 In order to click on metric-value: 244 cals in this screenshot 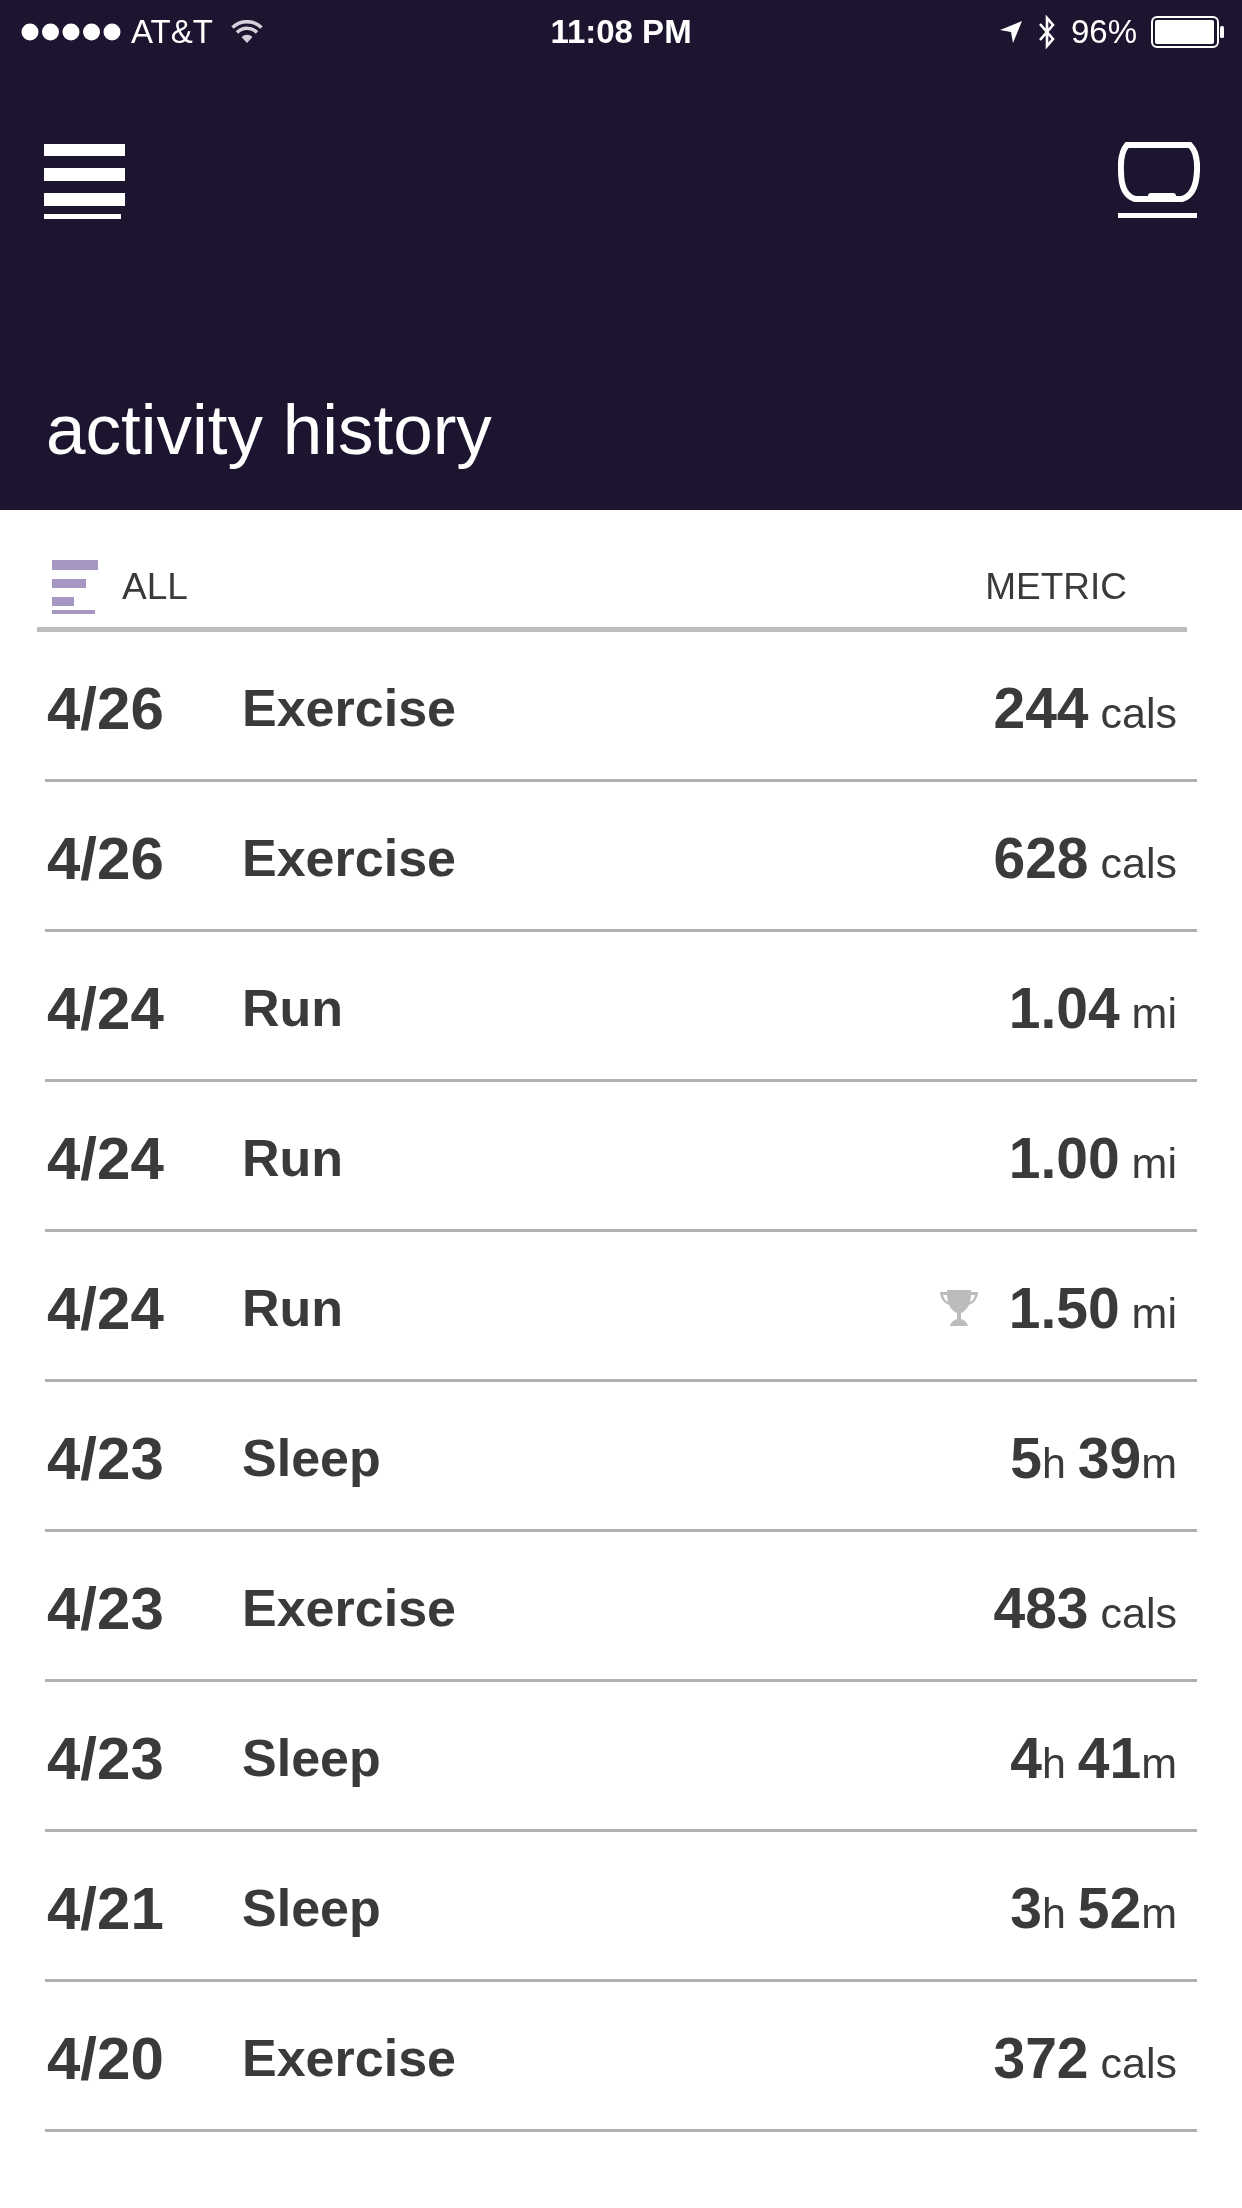, I will do `click(1085, 708)`.